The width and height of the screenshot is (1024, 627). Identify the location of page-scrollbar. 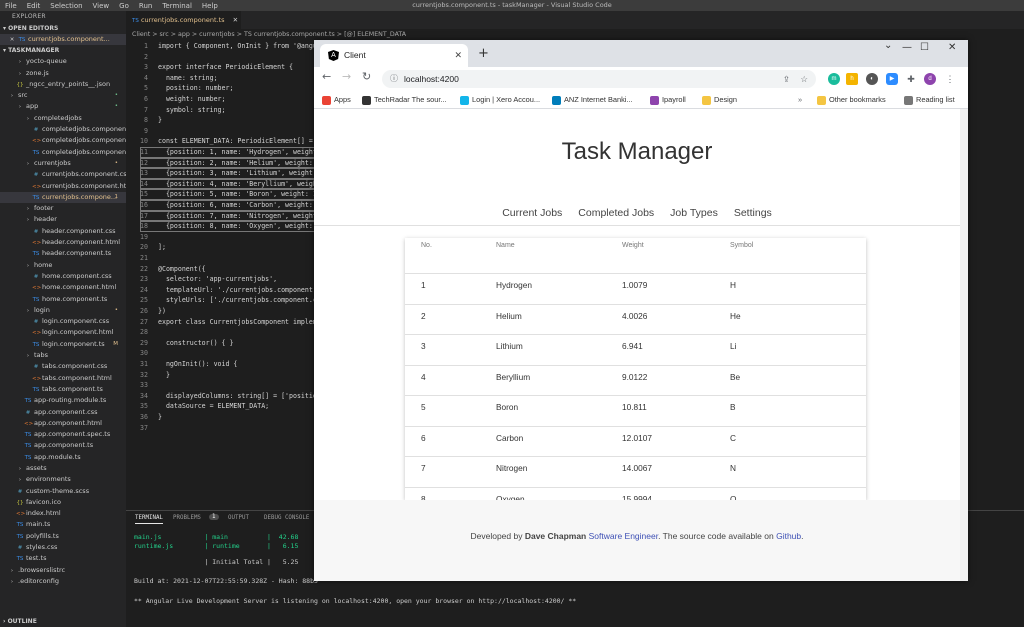
(964, 345).